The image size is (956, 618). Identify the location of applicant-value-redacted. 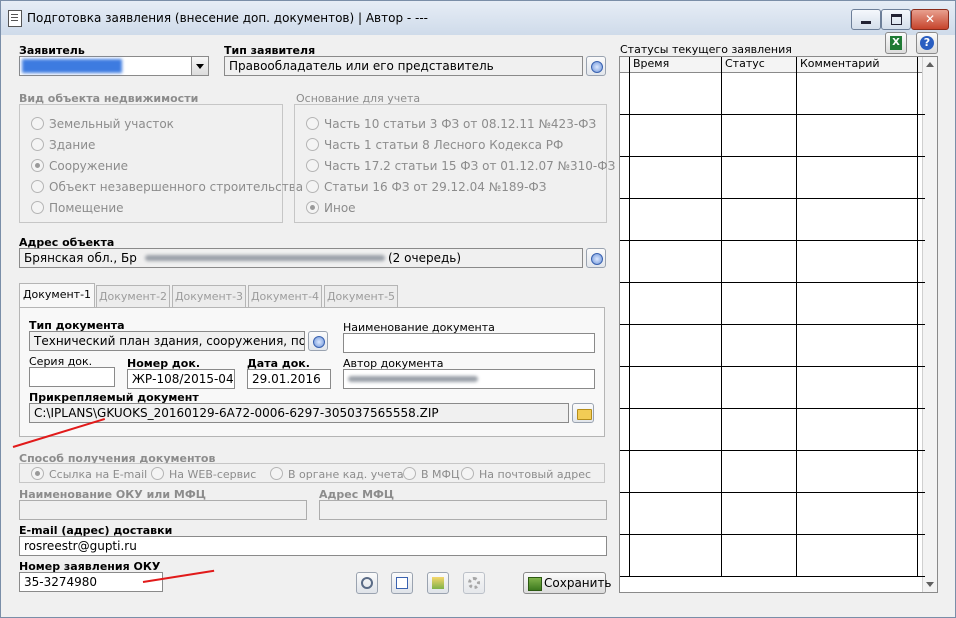
(72, 66).